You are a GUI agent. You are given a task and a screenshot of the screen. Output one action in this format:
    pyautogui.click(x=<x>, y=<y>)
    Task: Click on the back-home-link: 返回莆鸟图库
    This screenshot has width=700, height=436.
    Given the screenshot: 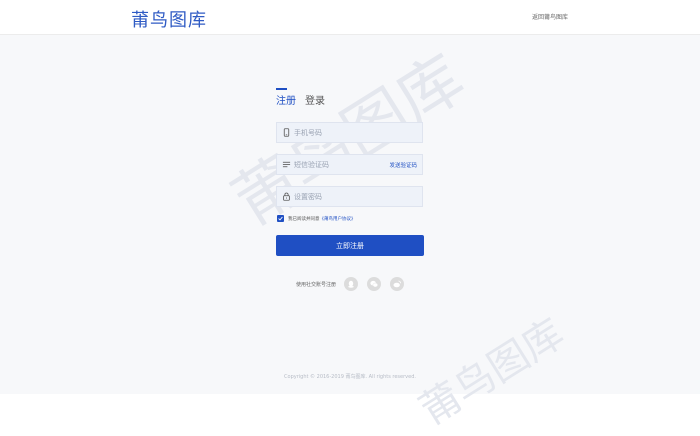 What is the action you would take?
    pyautogui.click(x=550, y=16)
    